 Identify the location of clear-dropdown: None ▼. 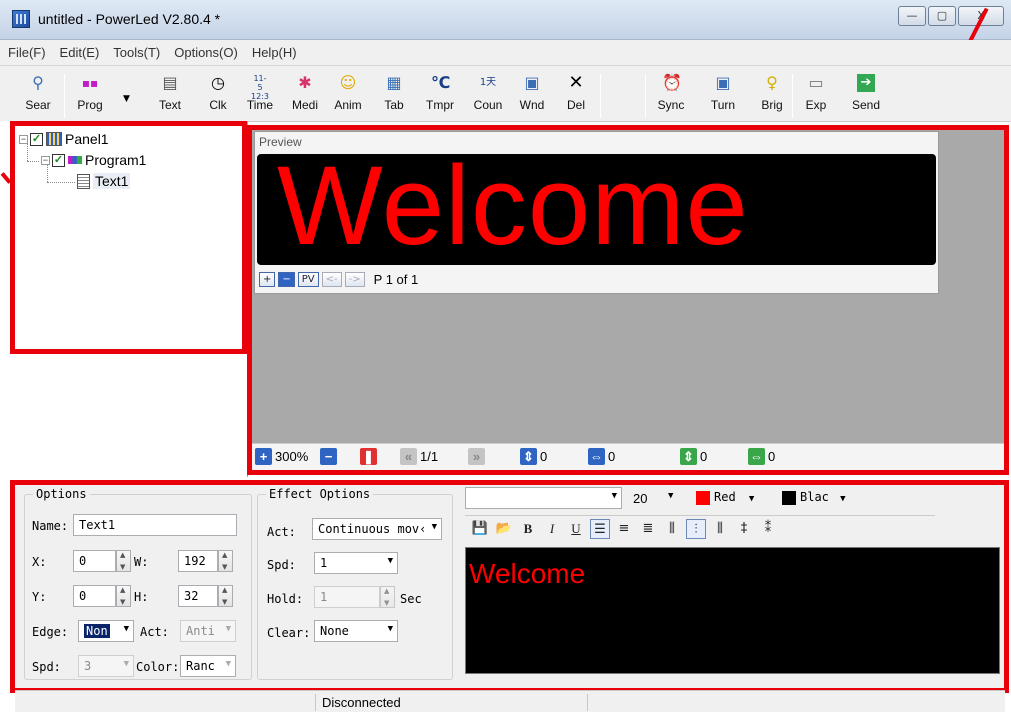
(356, 631).